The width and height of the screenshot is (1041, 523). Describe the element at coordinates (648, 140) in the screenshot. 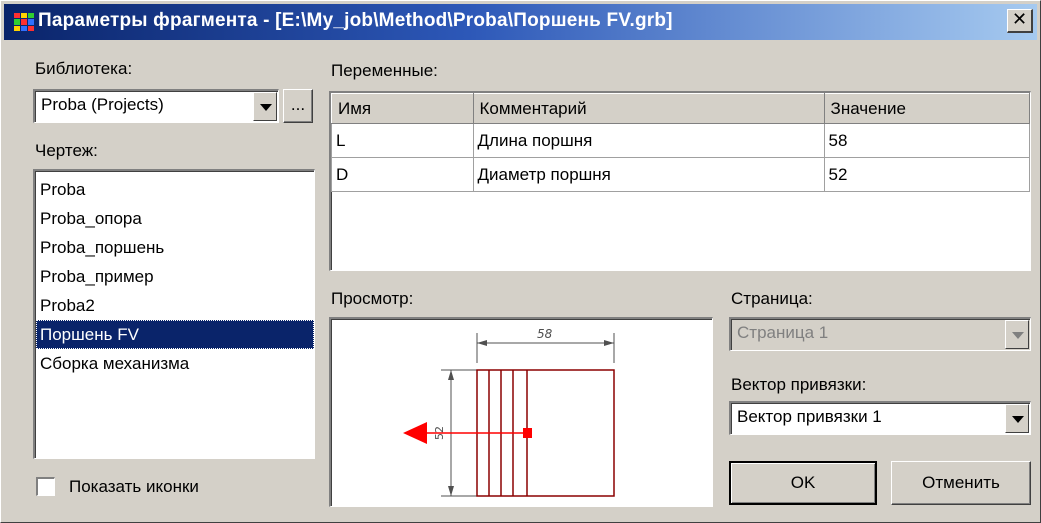

I see `variable-comment-cell: Длина поршня` at that location.